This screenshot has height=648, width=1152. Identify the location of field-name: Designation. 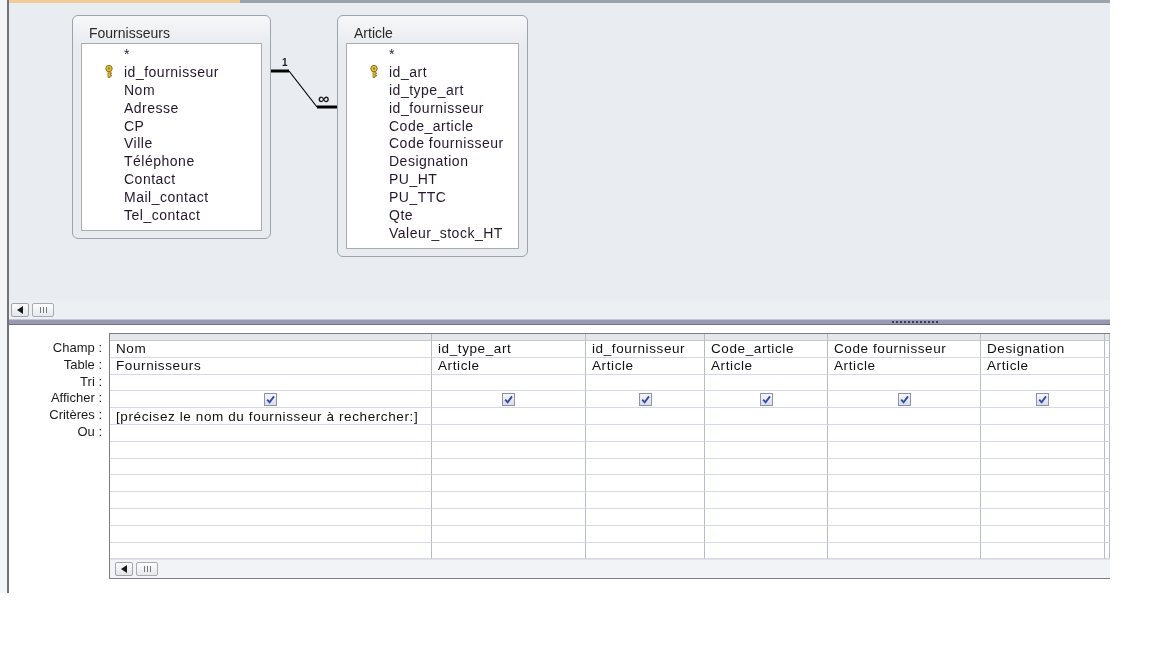
(429, 161).